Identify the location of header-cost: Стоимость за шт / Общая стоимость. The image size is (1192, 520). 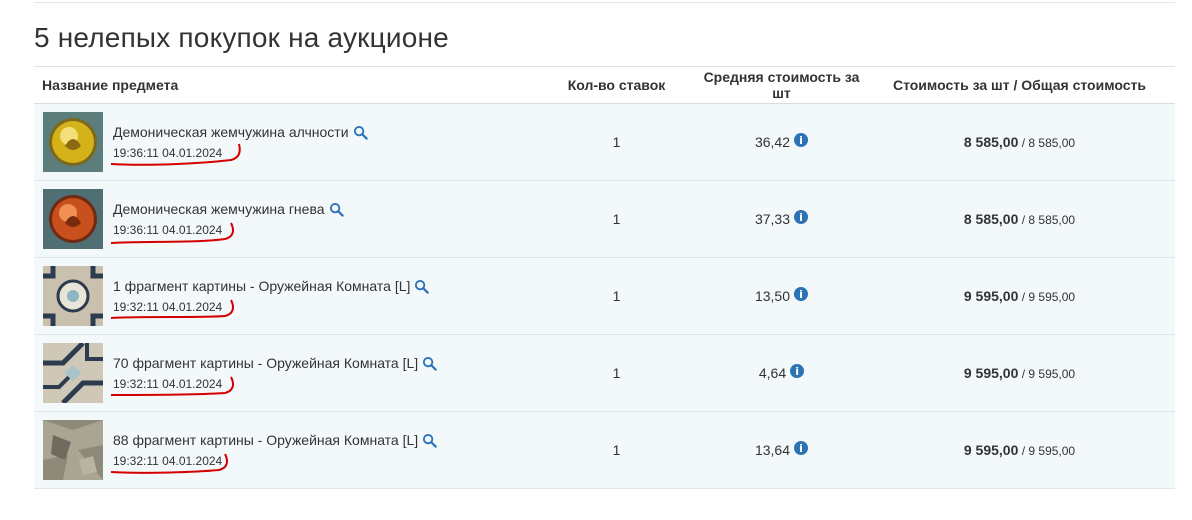
(1019, 85).